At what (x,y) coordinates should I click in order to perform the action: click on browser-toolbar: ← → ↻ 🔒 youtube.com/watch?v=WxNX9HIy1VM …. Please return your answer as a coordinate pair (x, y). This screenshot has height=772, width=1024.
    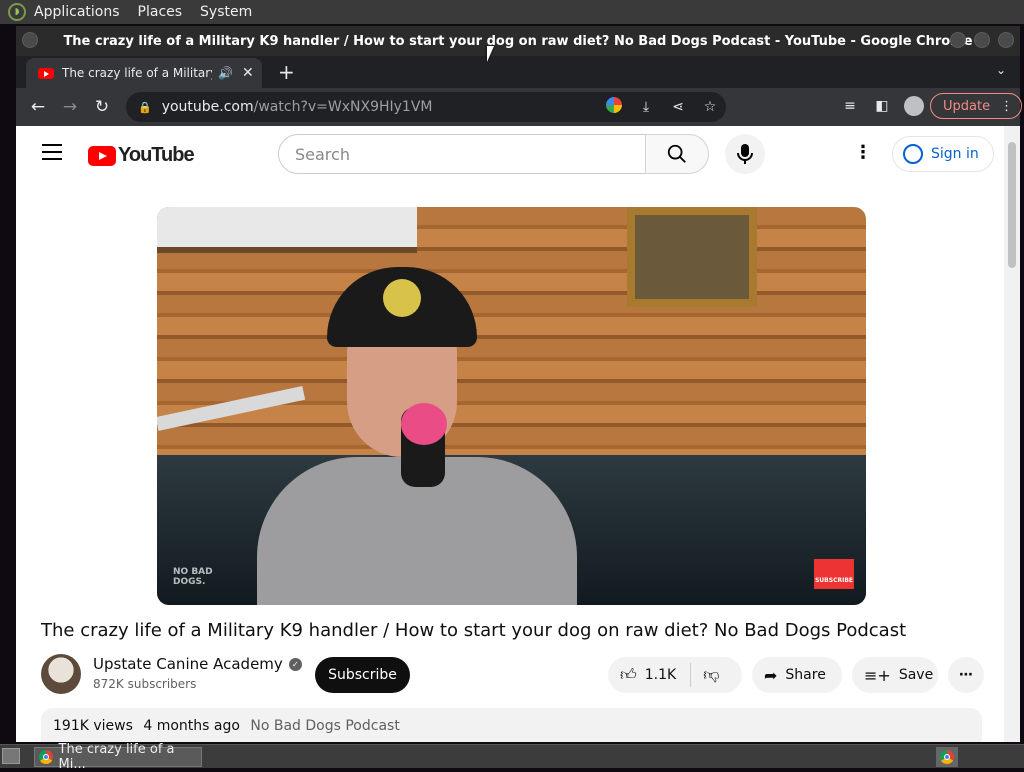
    Looking at the image, I should click on (519, 107).